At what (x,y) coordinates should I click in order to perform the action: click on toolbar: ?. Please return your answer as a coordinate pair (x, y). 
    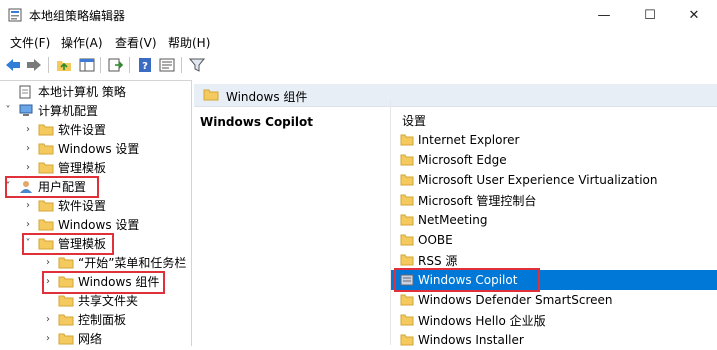
    Looking at the image, I should click on (358, 66).